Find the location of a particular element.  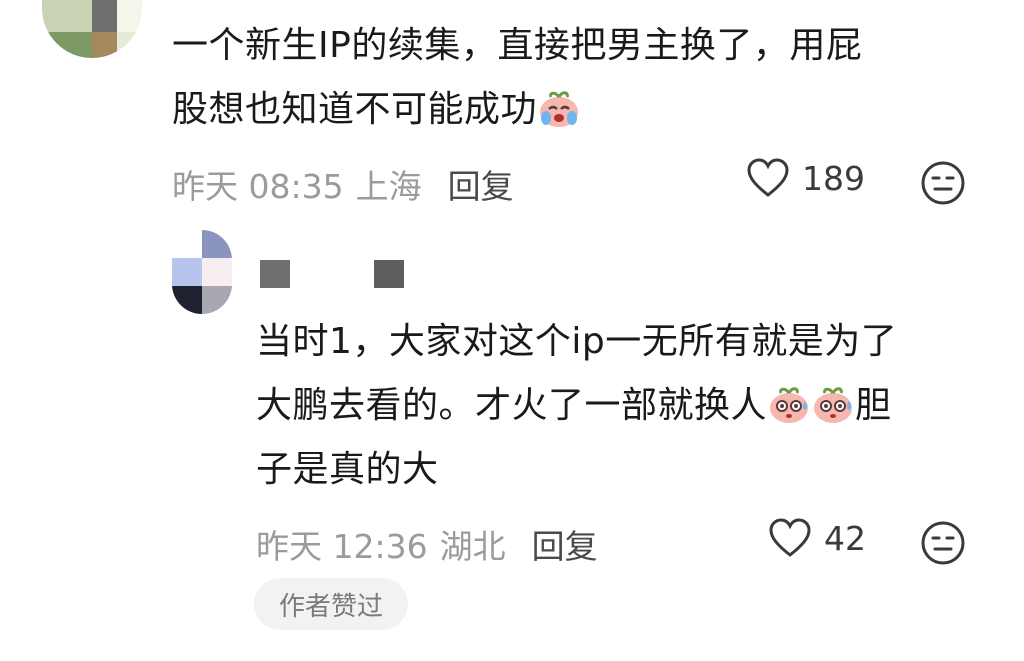

comment-text-span: 大鹏去看的。才火了一部就换人 is located at coordinates (512, 405).